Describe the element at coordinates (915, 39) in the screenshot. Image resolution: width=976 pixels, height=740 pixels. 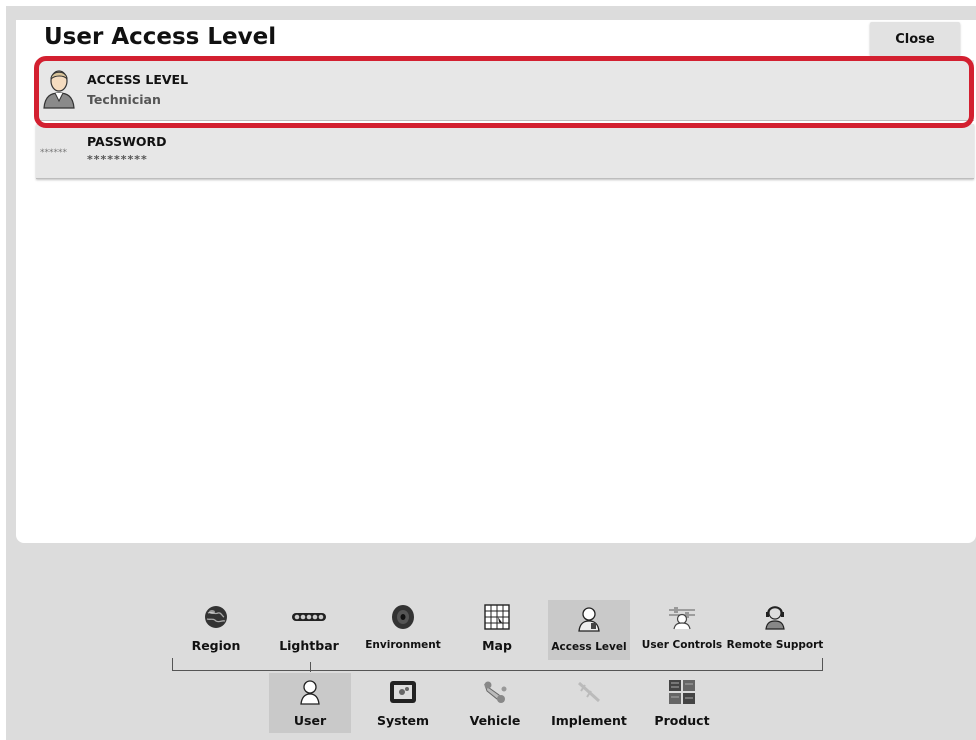
I see `close-button: Close` at that location.